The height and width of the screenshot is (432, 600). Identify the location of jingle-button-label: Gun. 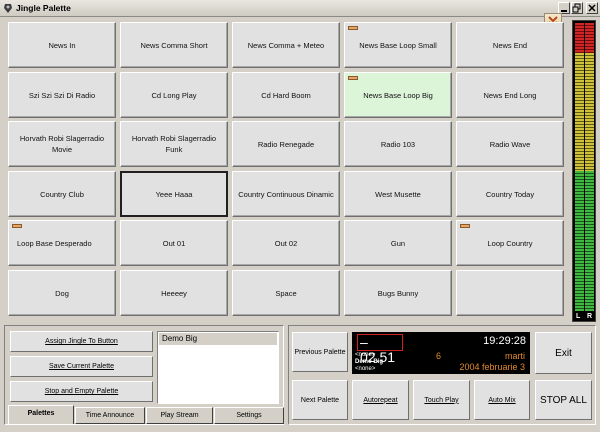
(398, 243).